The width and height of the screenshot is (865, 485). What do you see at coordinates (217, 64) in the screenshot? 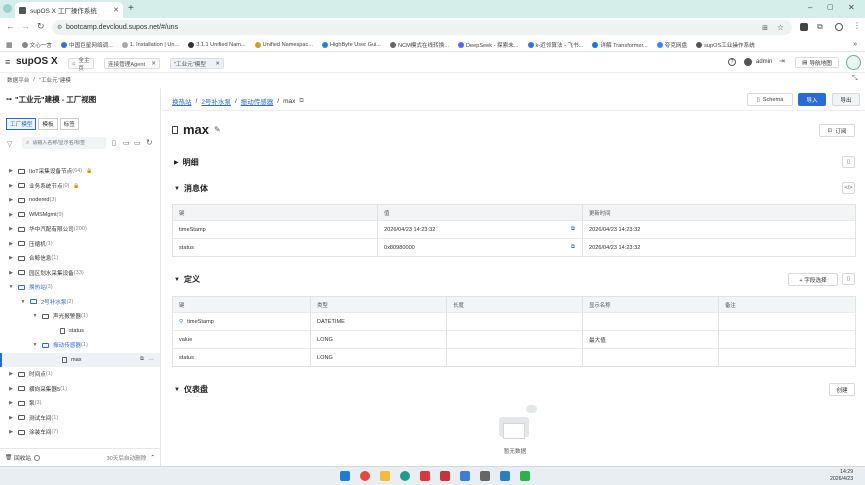
I see `close-icon: ✕` at bounding box center [217, 64].